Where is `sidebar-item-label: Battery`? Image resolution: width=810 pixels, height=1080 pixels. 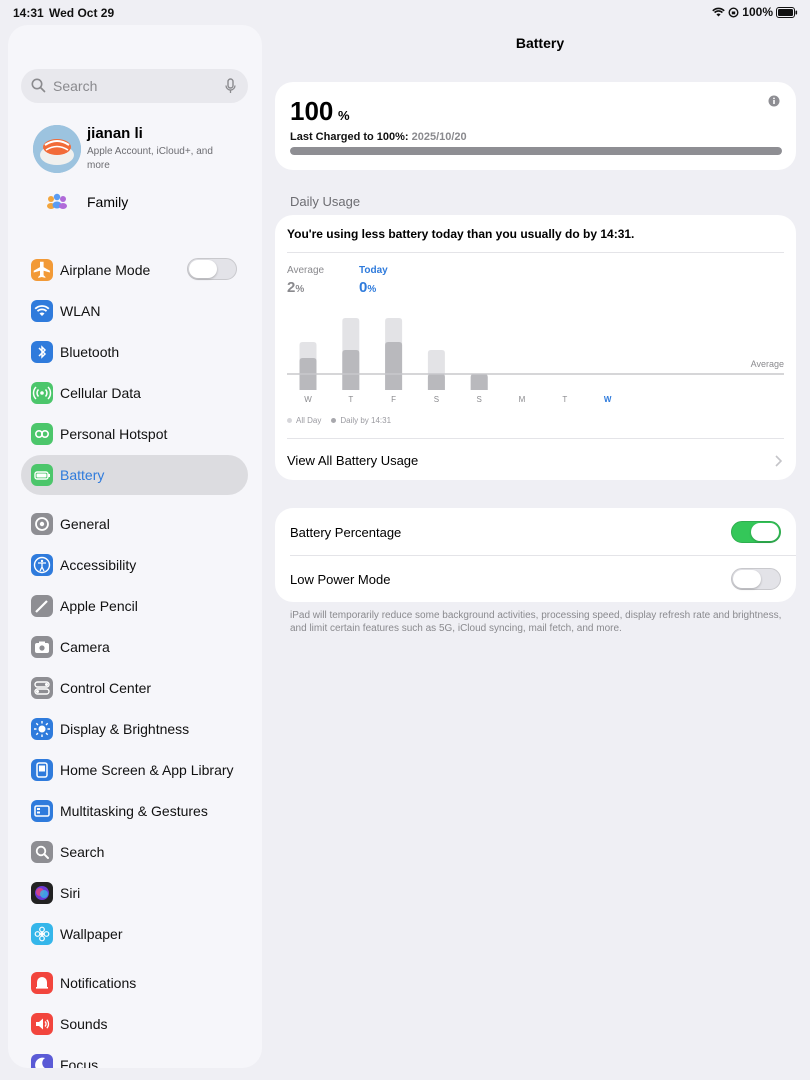
sidebar-item-label: Battery is located at coordinates (82, 475).